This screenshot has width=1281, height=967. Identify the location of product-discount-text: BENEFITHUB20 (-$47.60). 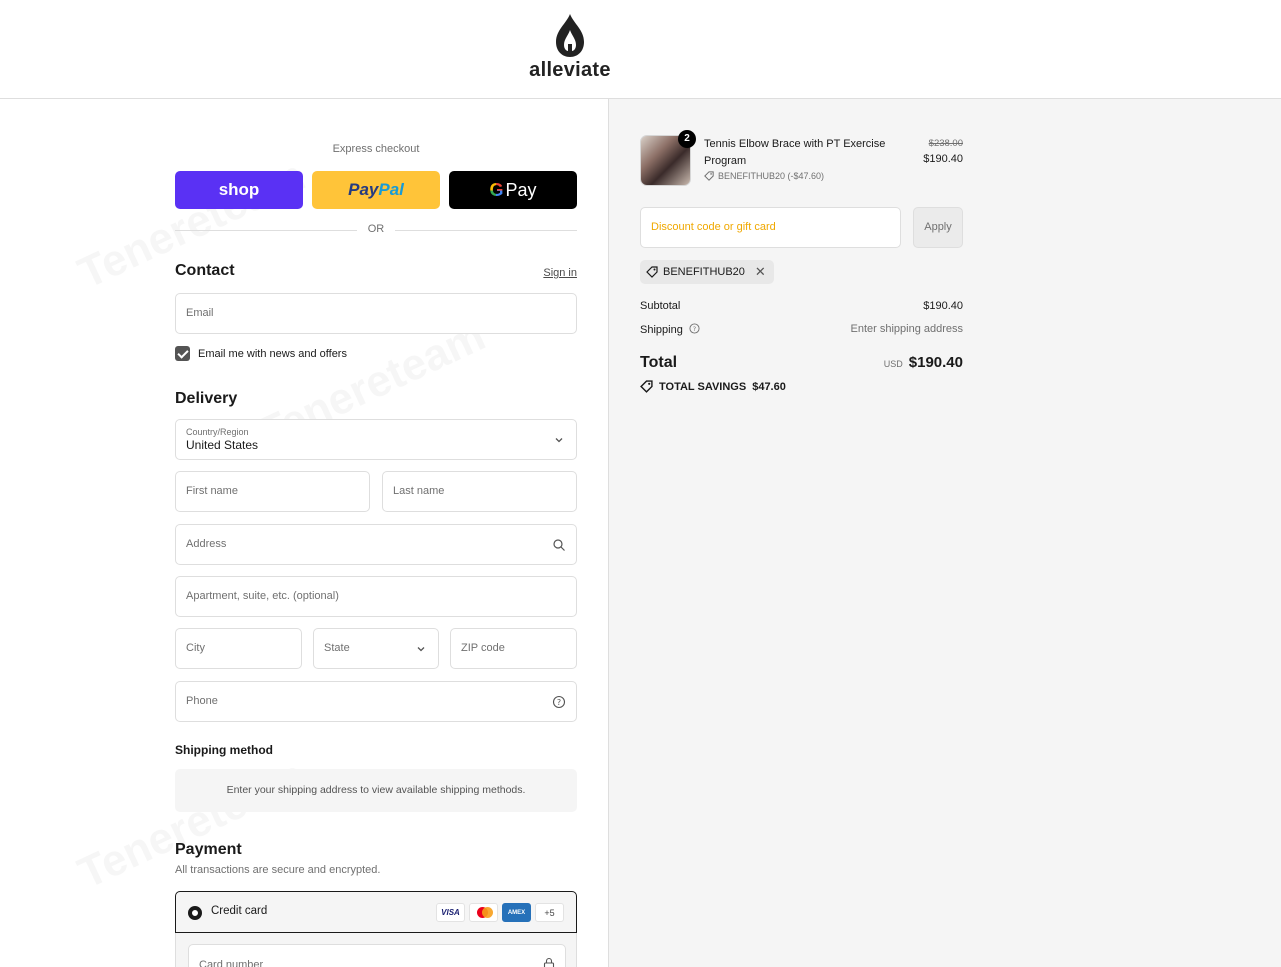
(771, 176).